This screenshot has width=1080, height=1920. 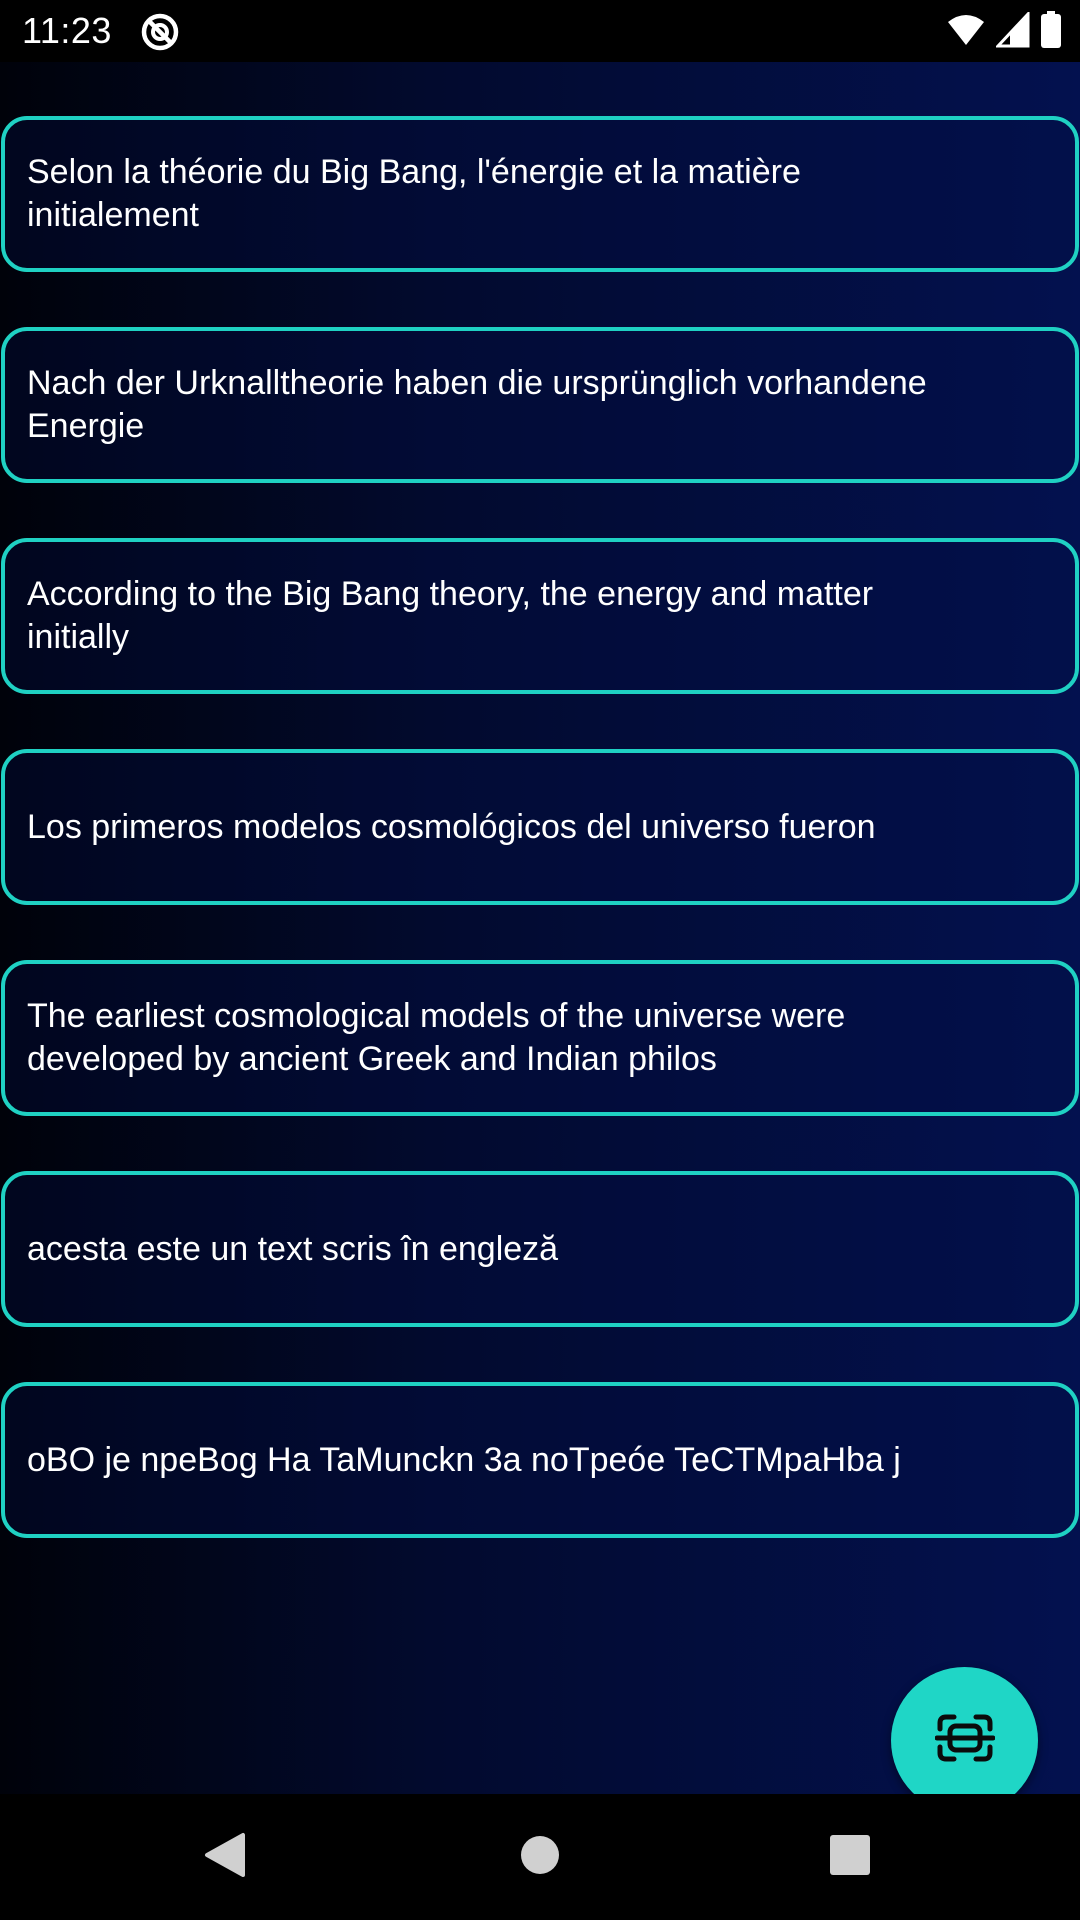 I want to click on status-time: 11:23, so click(x=67, y=30).